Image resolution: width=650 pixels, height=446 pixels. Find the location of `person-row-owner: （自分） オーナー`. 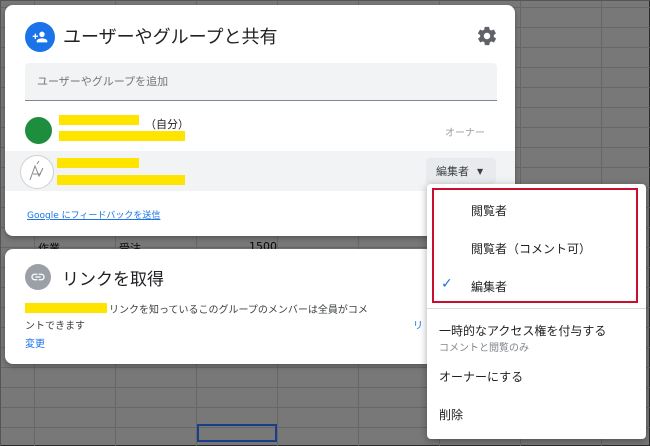

person-row-owner: （自分） オーナー is located at coordinates (260, 132).